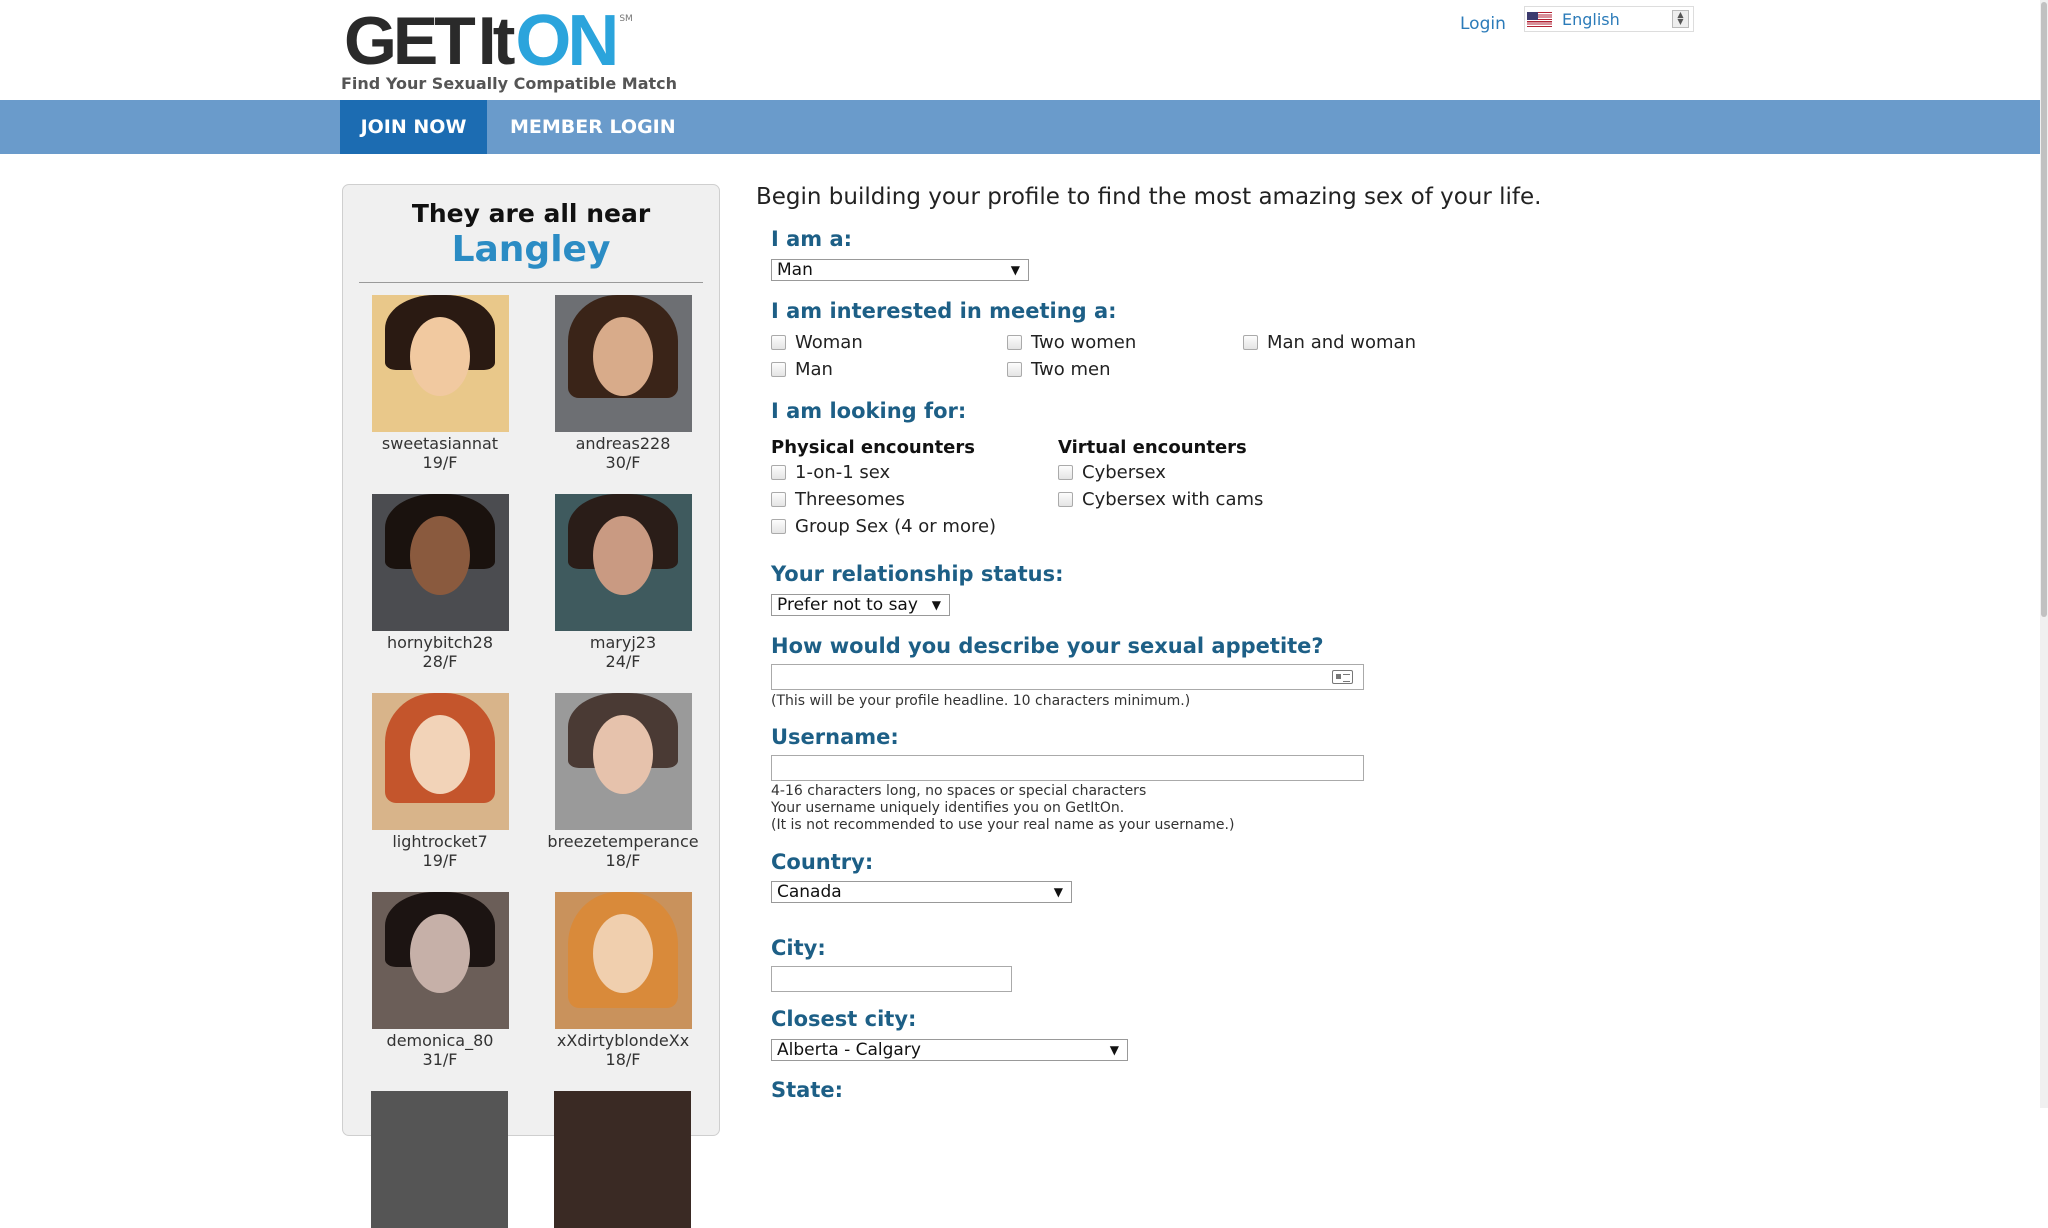 Image resolution: width=2048 pixels, height=1228 pixels. Describe the element at coordinates (849, 1050) in the screenshot. I see `closest-city-select-value: Alberta - Calgary` at that location.